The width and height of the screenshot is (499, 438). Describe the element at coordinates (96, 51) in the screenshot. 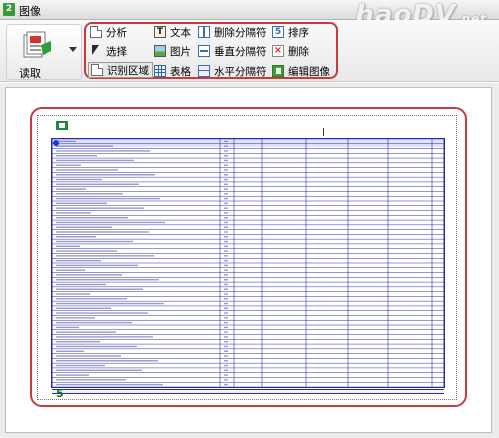

I see `cursor-icon` at that location.